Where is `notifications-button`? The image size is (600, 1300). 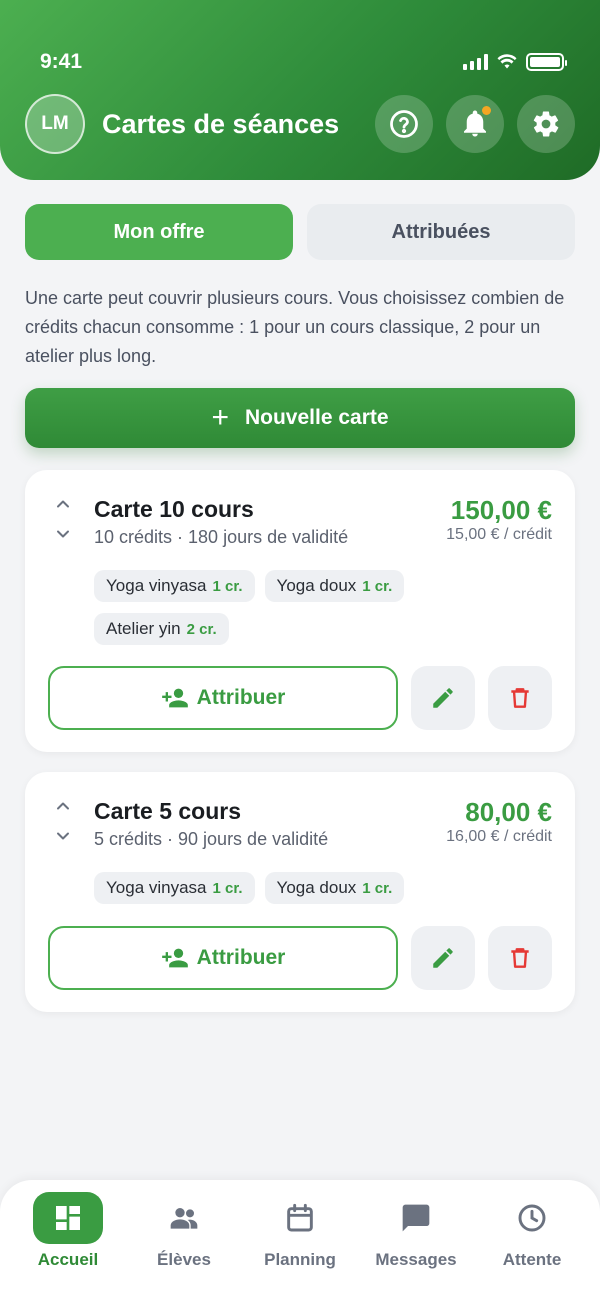
notifications-button is located at coordinates (475, 124).